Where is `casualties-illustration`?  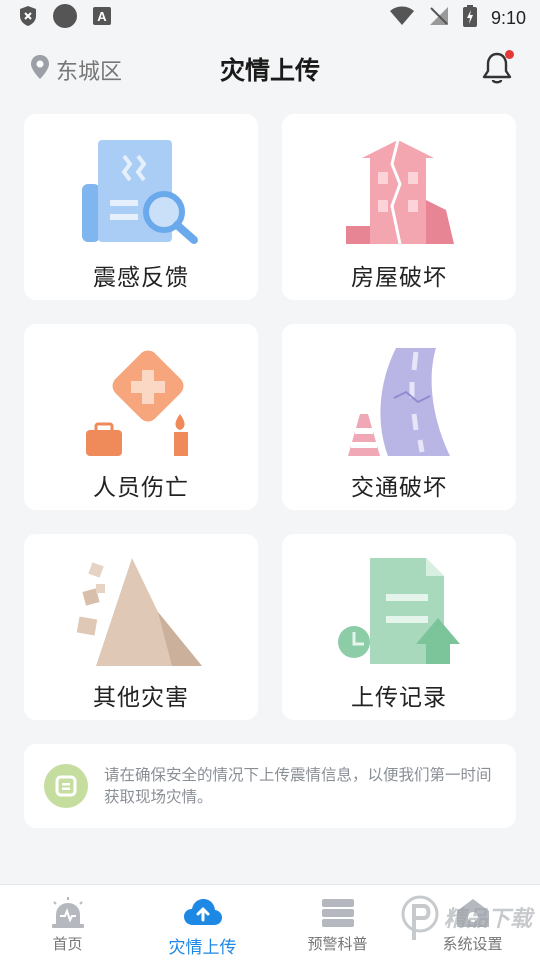
casualties-illustration is located at coordinates (137, 403).